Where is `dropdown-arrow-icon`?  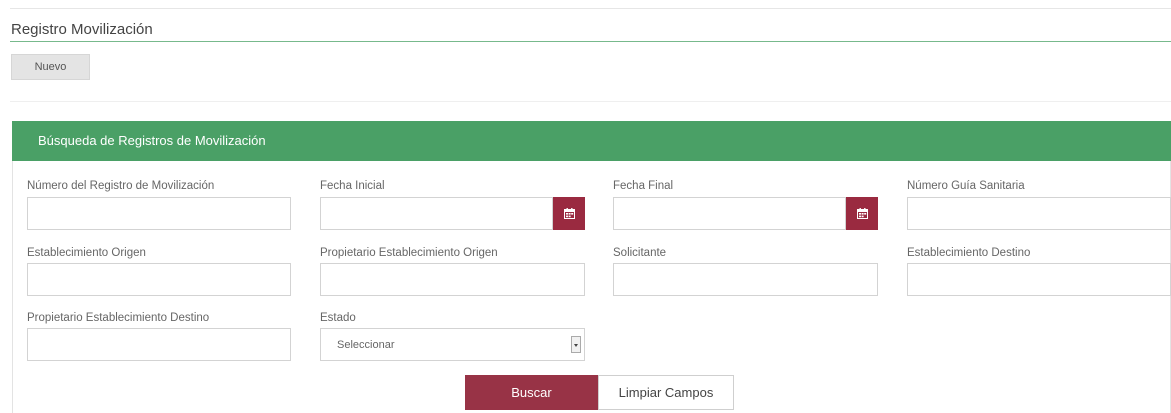 dropdown-arrow-icon is located at coordinates (576, 344).